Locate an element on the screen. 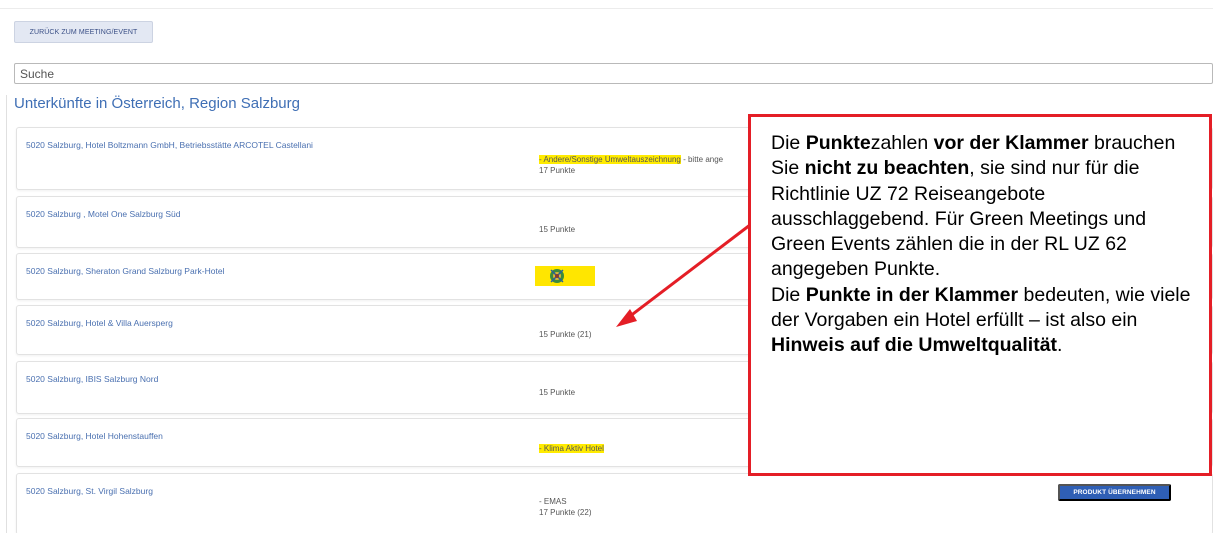 The width and height of the screenshot is (1213, 533). label-rest: - bitte ange is located at coordinates (702, 159).